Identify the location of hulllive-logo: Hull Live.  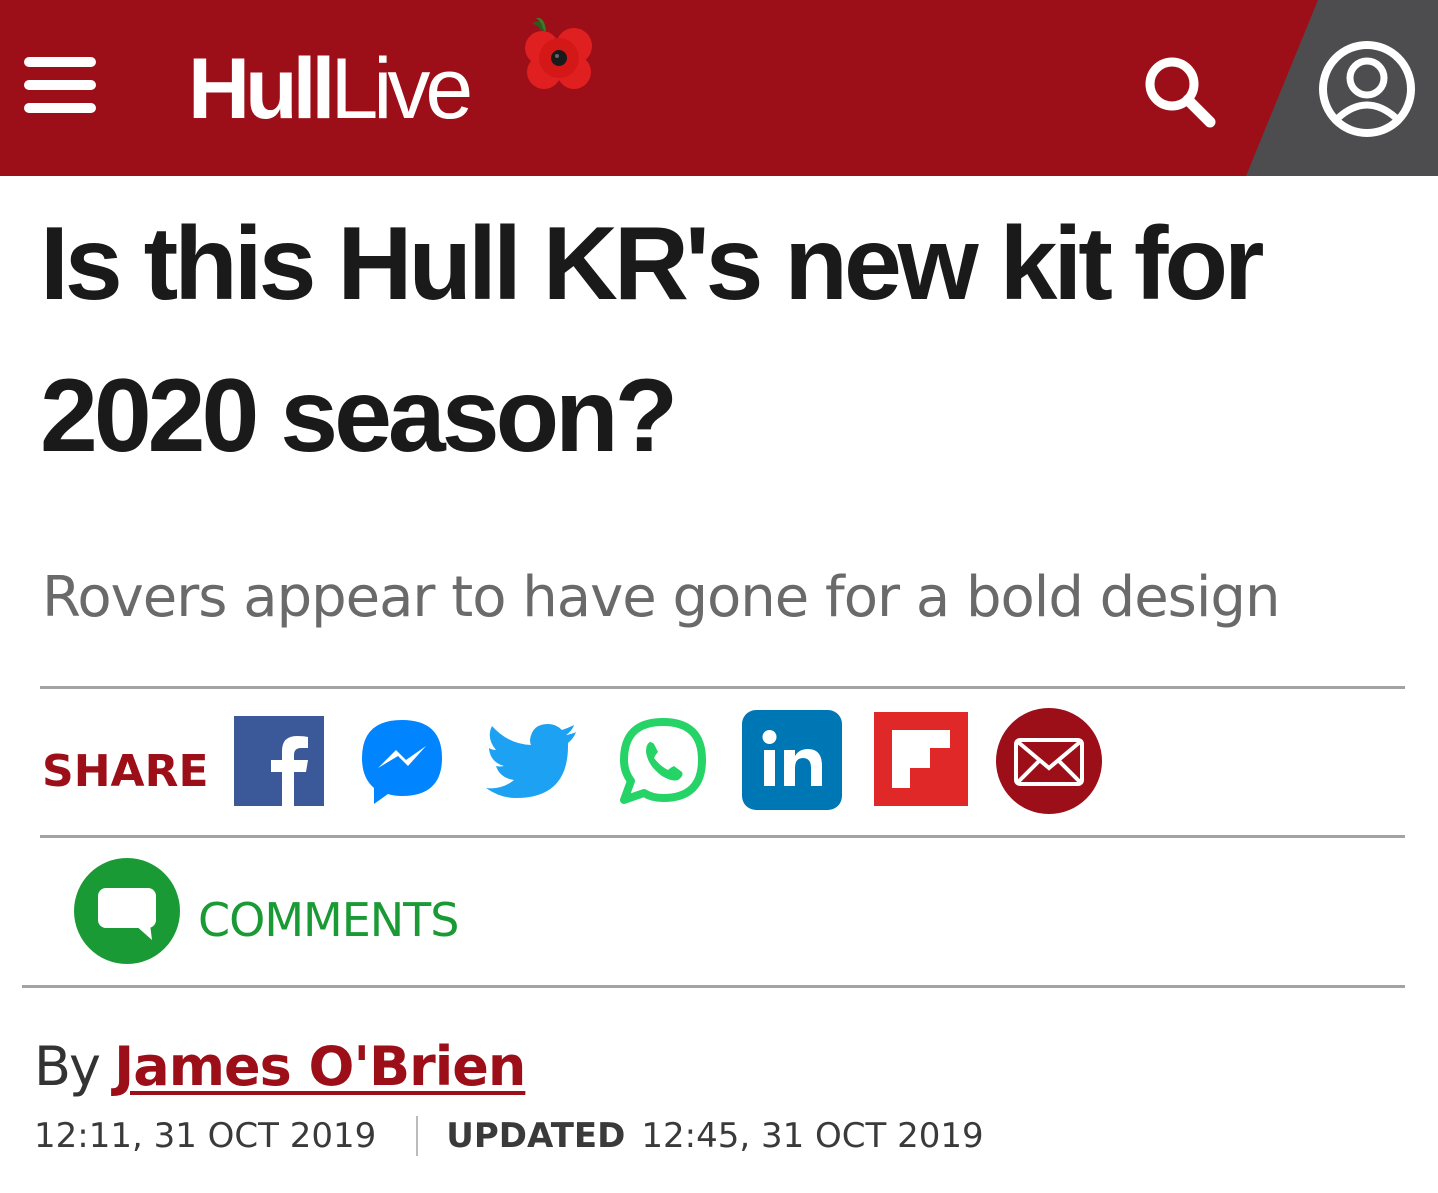
(330, 89).